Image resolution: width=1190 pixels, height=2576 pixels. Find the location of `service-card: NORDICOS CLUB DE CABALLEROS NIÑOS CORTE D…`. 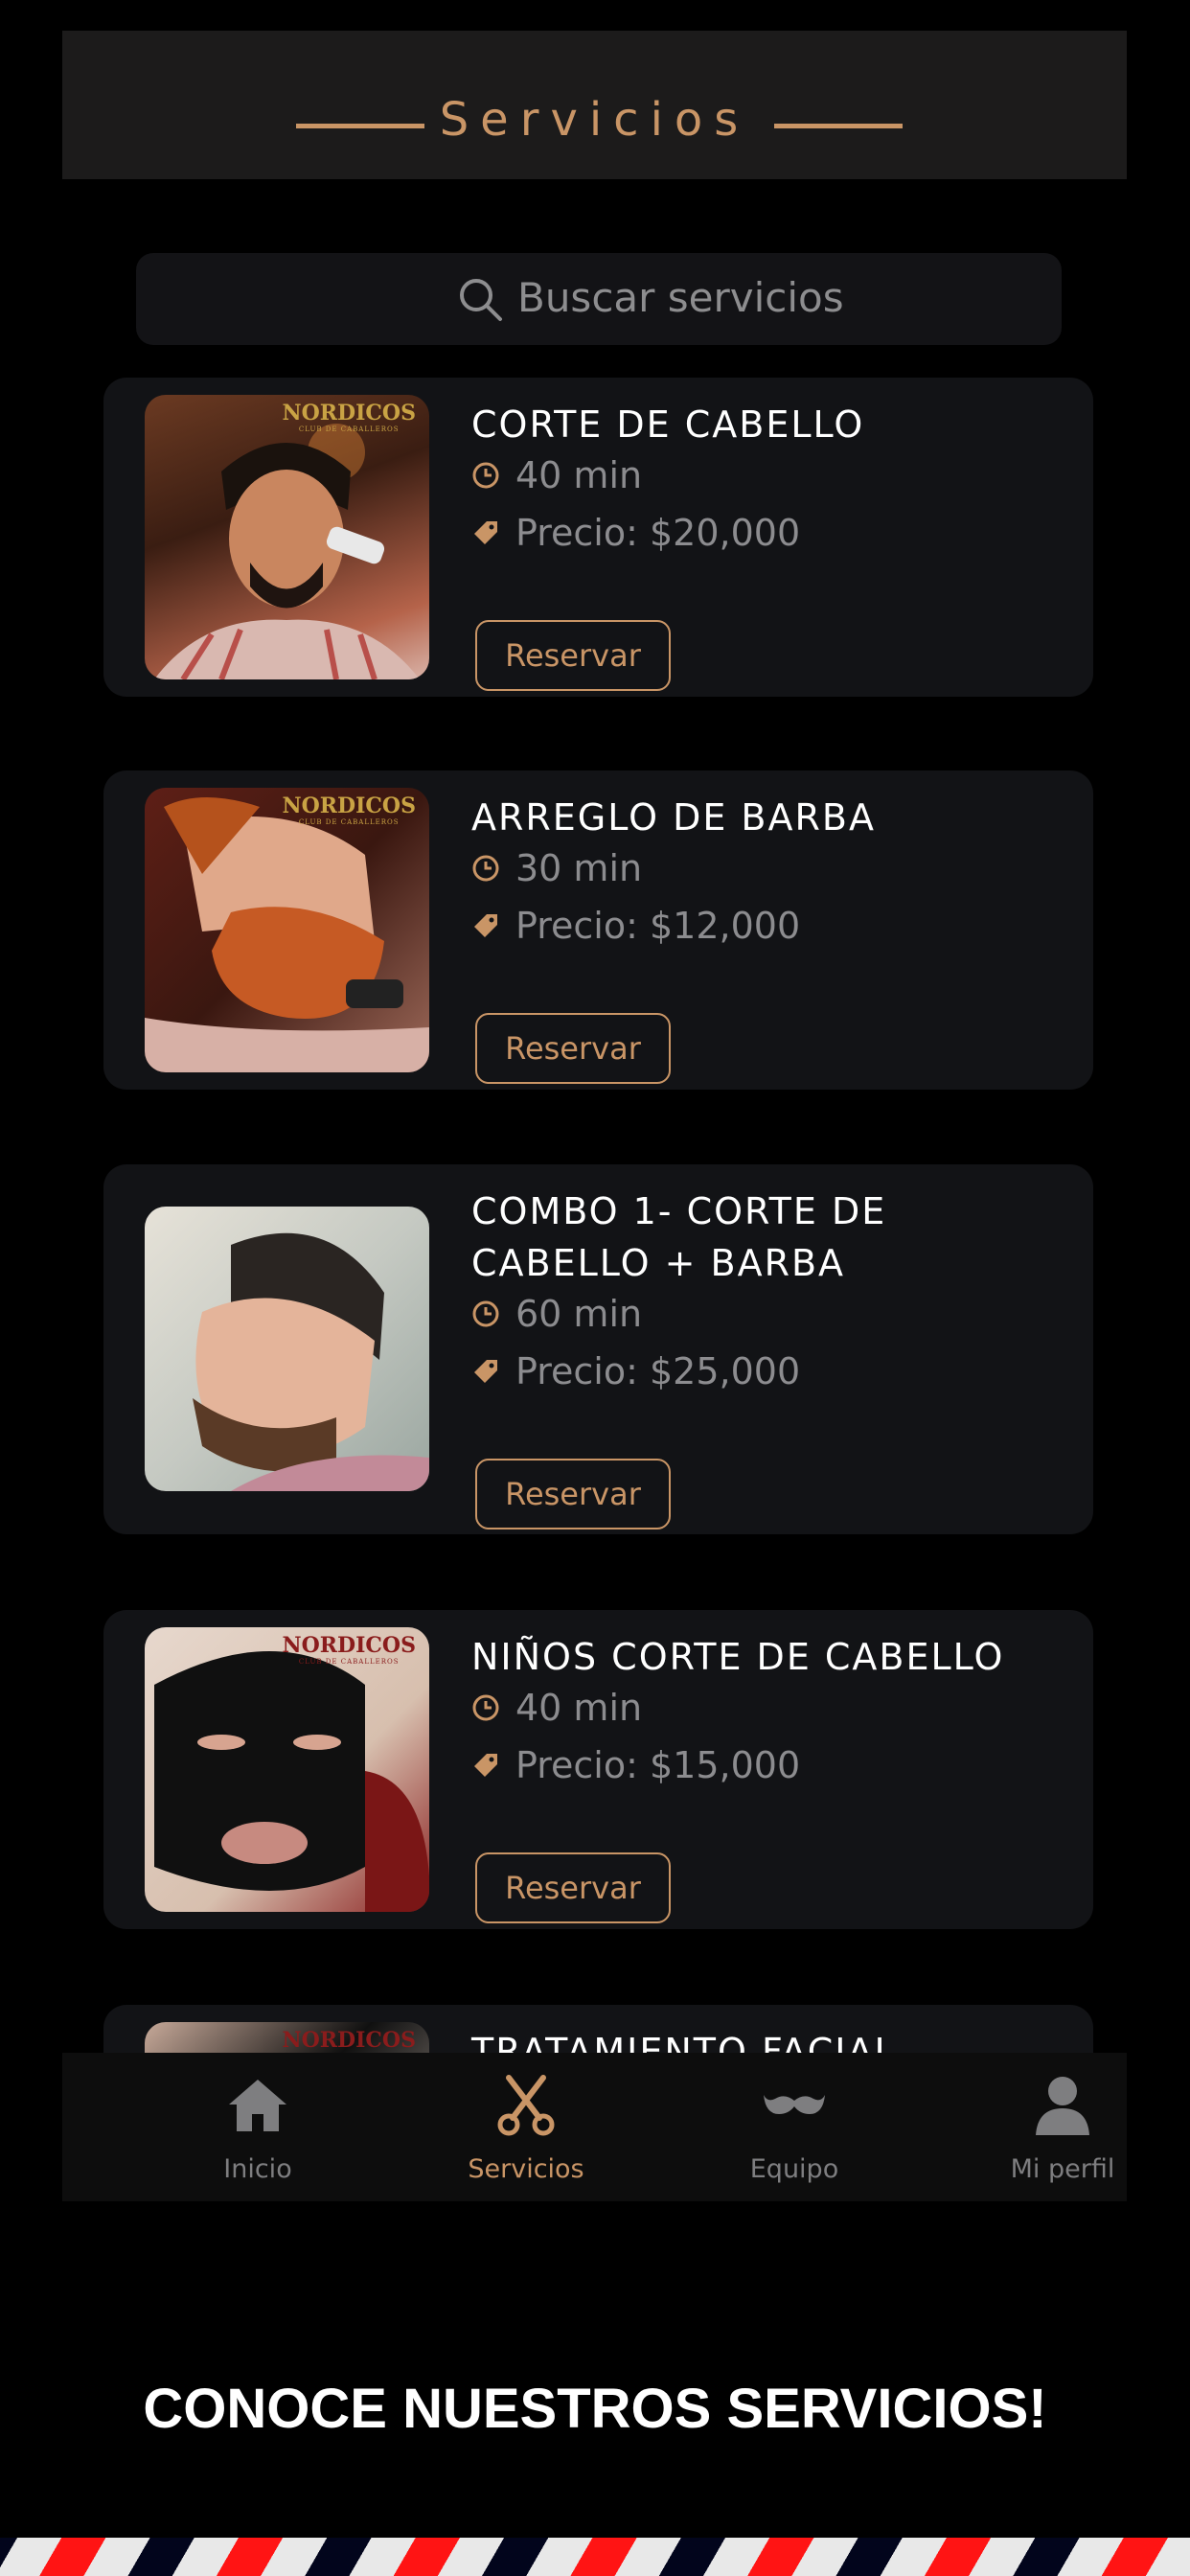

service-card: NORDICOS CLUB DE CABALLEROS NIÑOS CORTE D… is located at coordinates (598, 1769).